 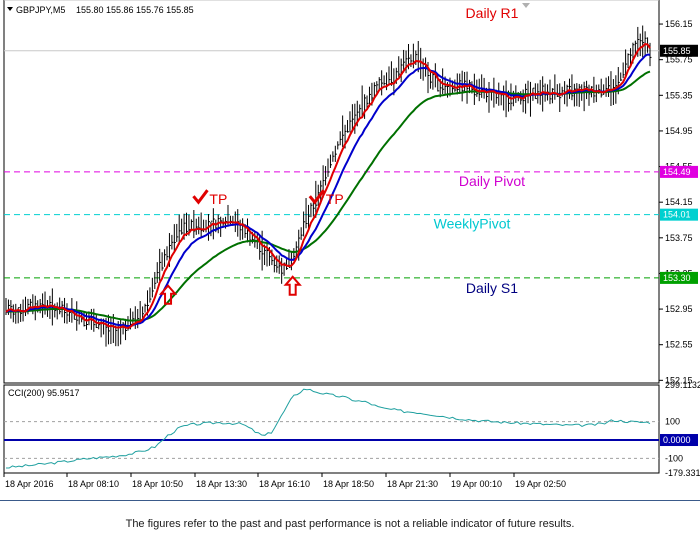 What do you see at coordinates (40, 10) in the screenshot?
I see `chart-symbol: GBPJPY,M5` at bounding box center [40, 10].